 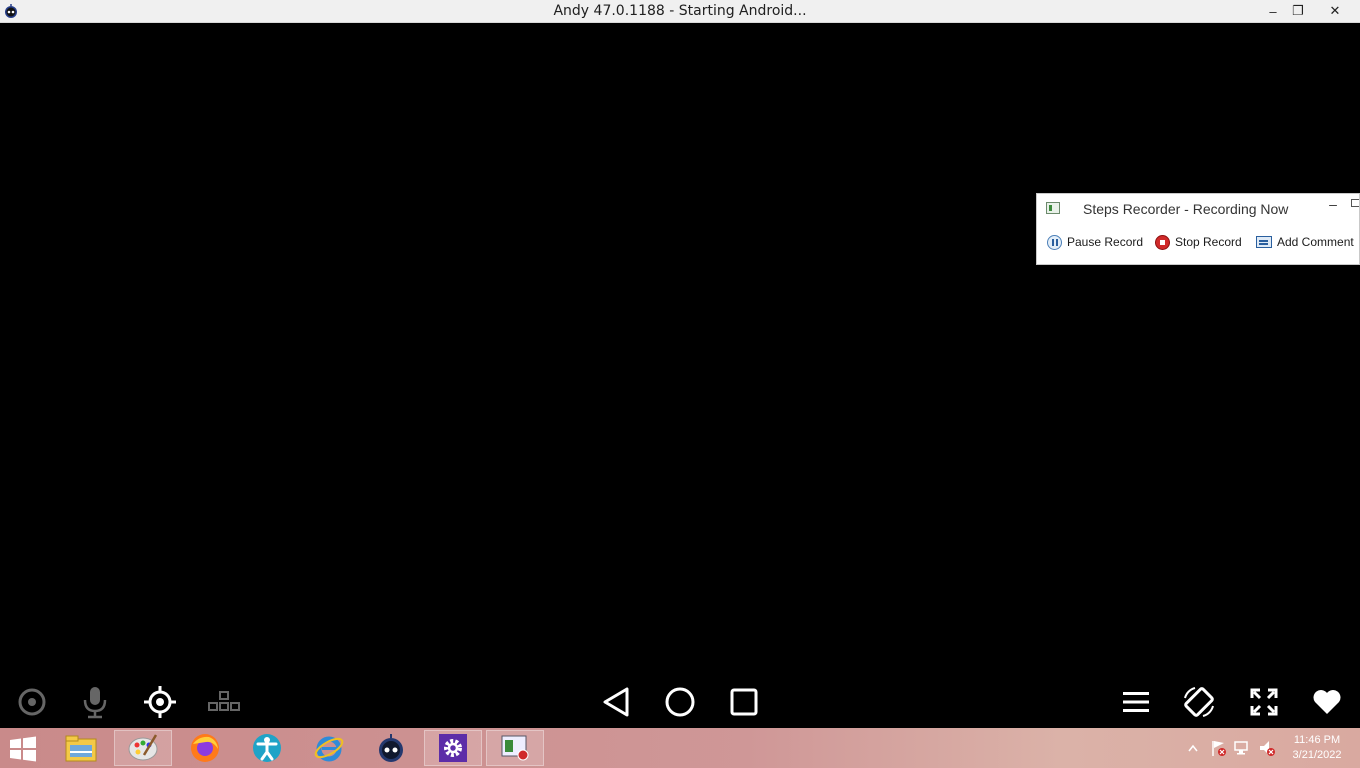 I want to click on taskbar: 11:46 PM 3/21/2022, so click(x=680, y=748).